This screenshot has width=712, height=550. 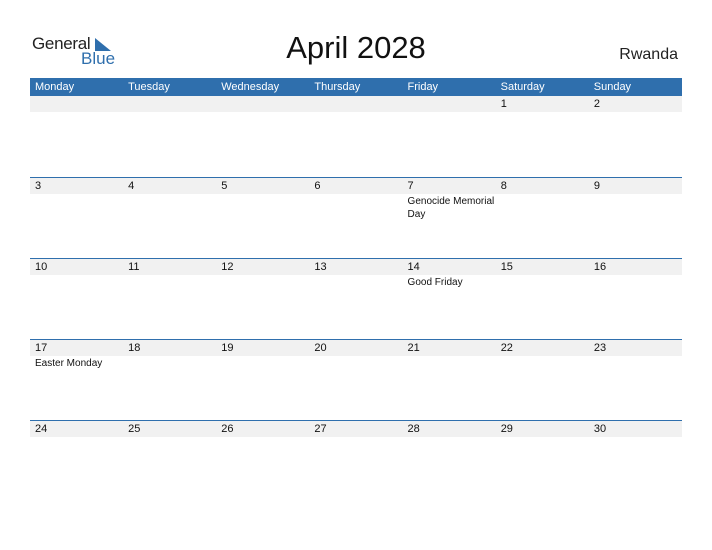 What do you see at coordinates (413, 267) in the screenshot?
I see `day-number: 14` at bounding box center [413, 267].